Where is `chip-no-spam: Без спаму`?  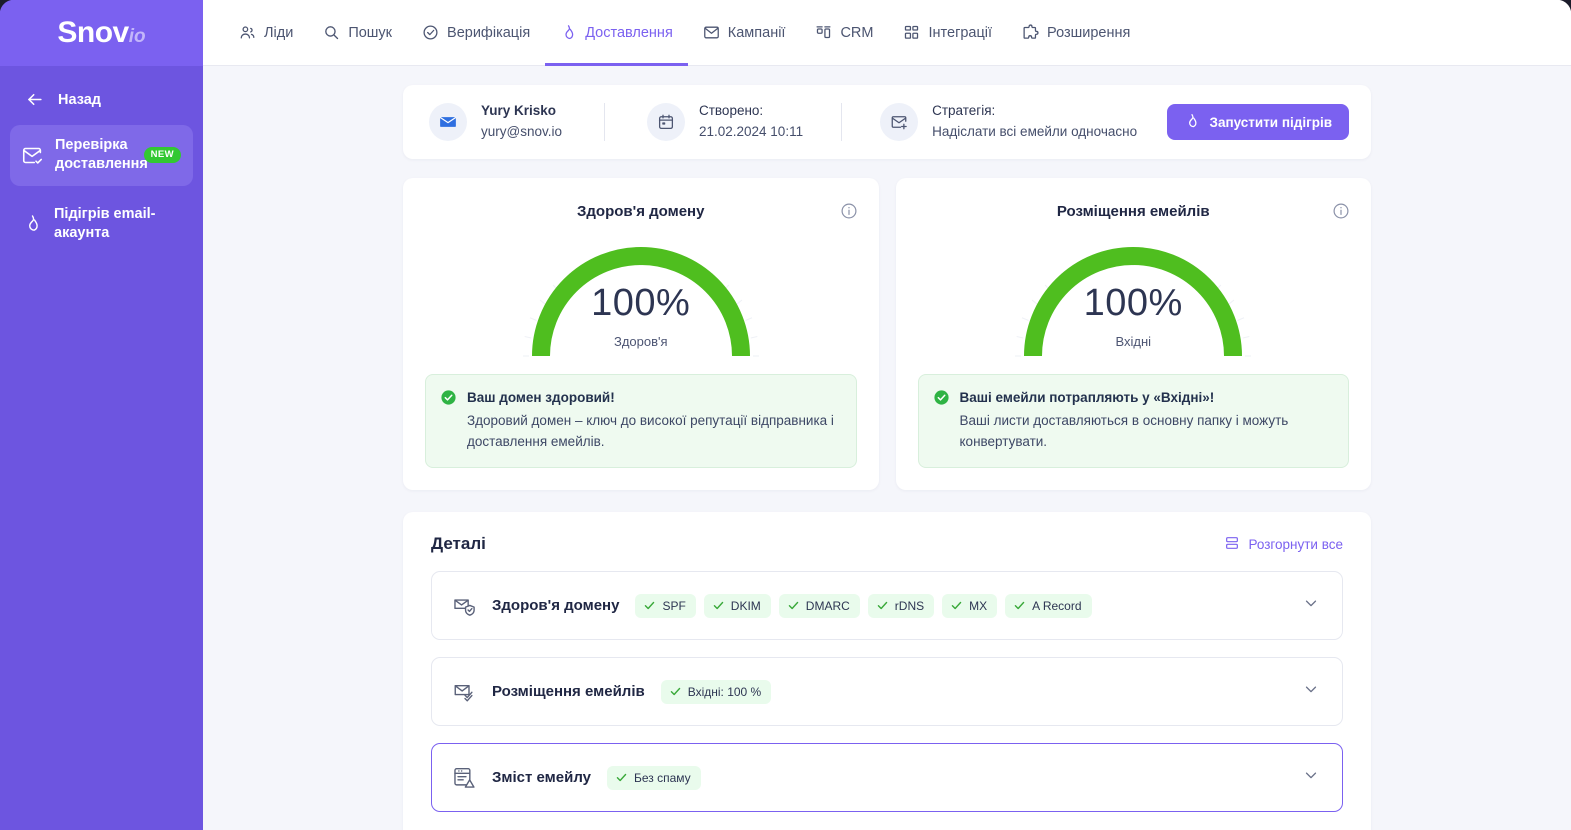
chip-no-spam: Без спаму is located at coordinates (654, 777).